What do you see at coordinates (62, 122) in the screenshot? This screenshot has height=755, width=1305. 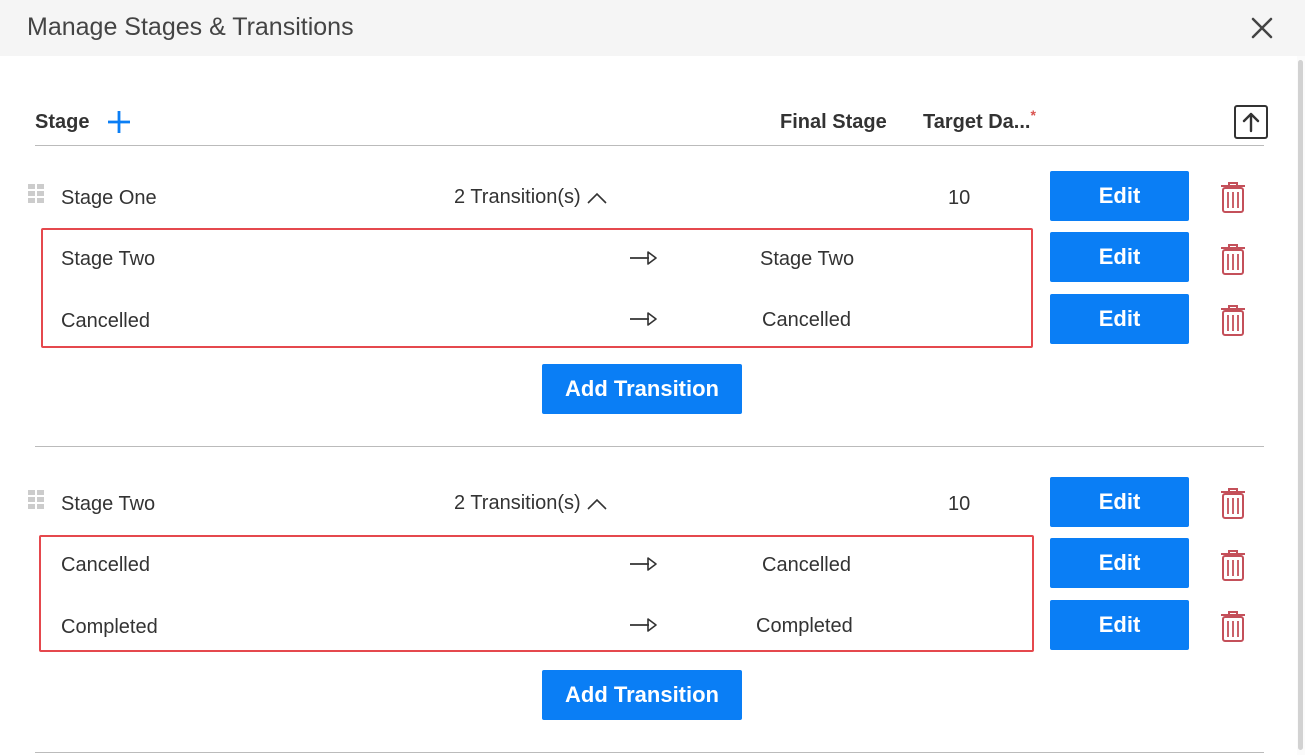 I see `column-header-stage: Stage` at bounding box center [62, 122].